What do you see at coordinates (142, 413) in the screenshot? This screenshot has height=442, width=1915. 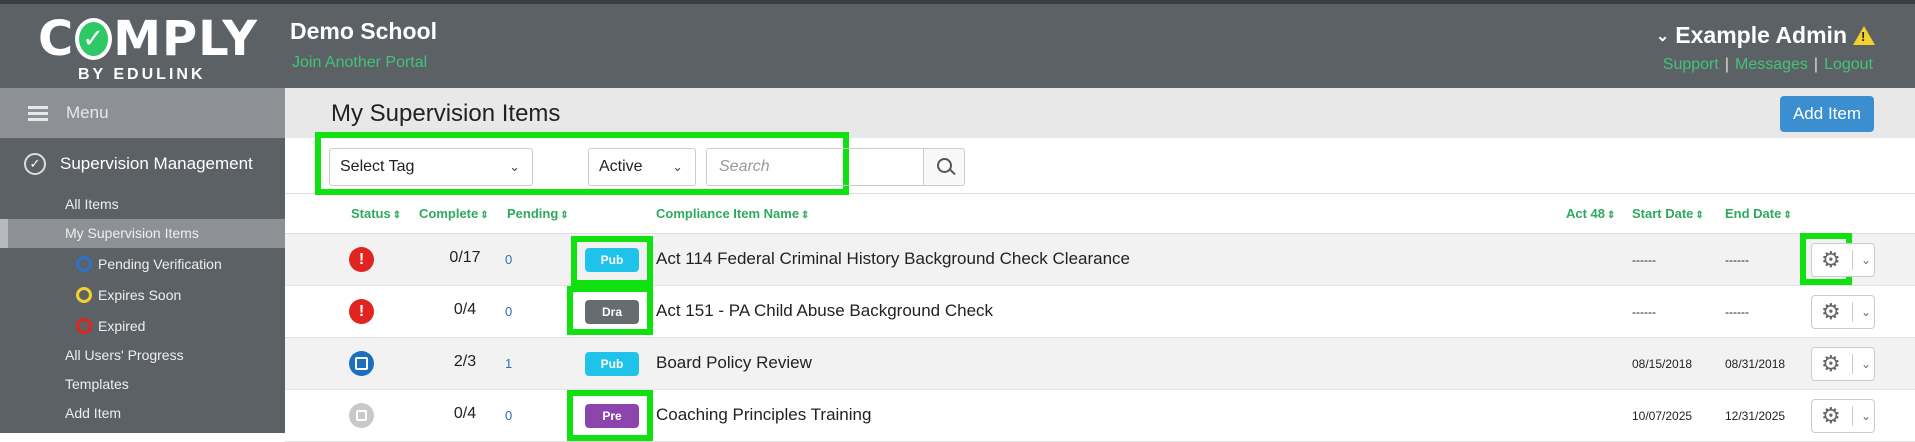 I see `sidebar-item-add-item: Add Item` at bounding box center [142, 413].